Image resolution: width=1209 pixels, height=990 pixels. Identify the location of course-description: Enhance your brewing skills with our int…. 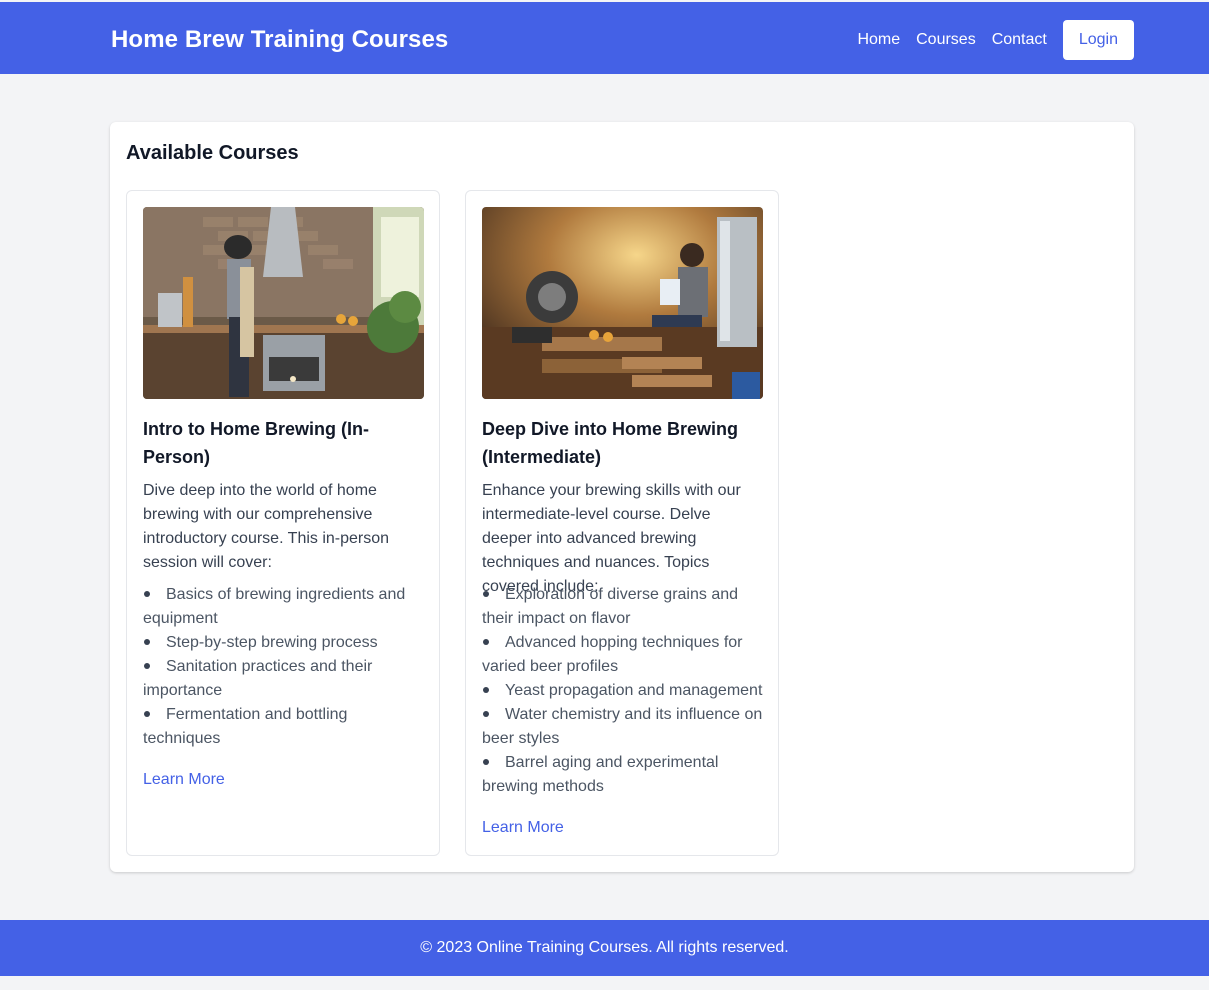
(611, 538).